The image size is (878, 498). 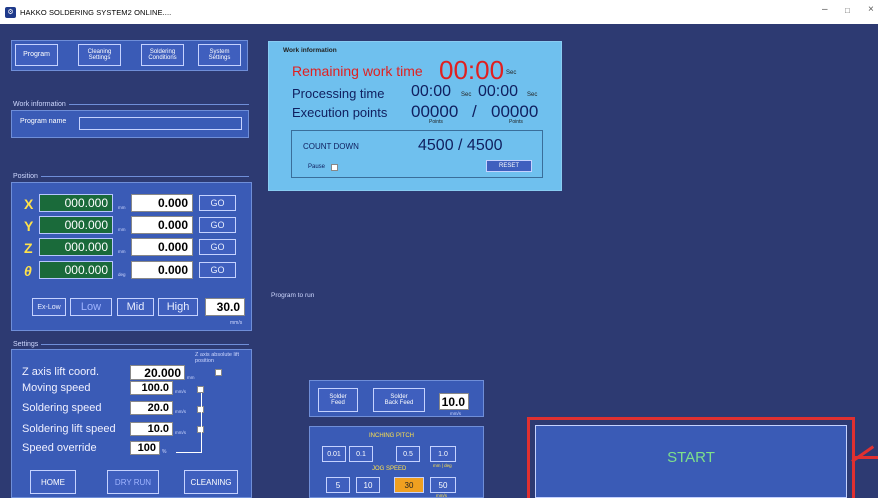 What do you see at coordinates (164, 452) in the screenshot?
I see `speed-override-unit: %` at bounding box center [164, 452].